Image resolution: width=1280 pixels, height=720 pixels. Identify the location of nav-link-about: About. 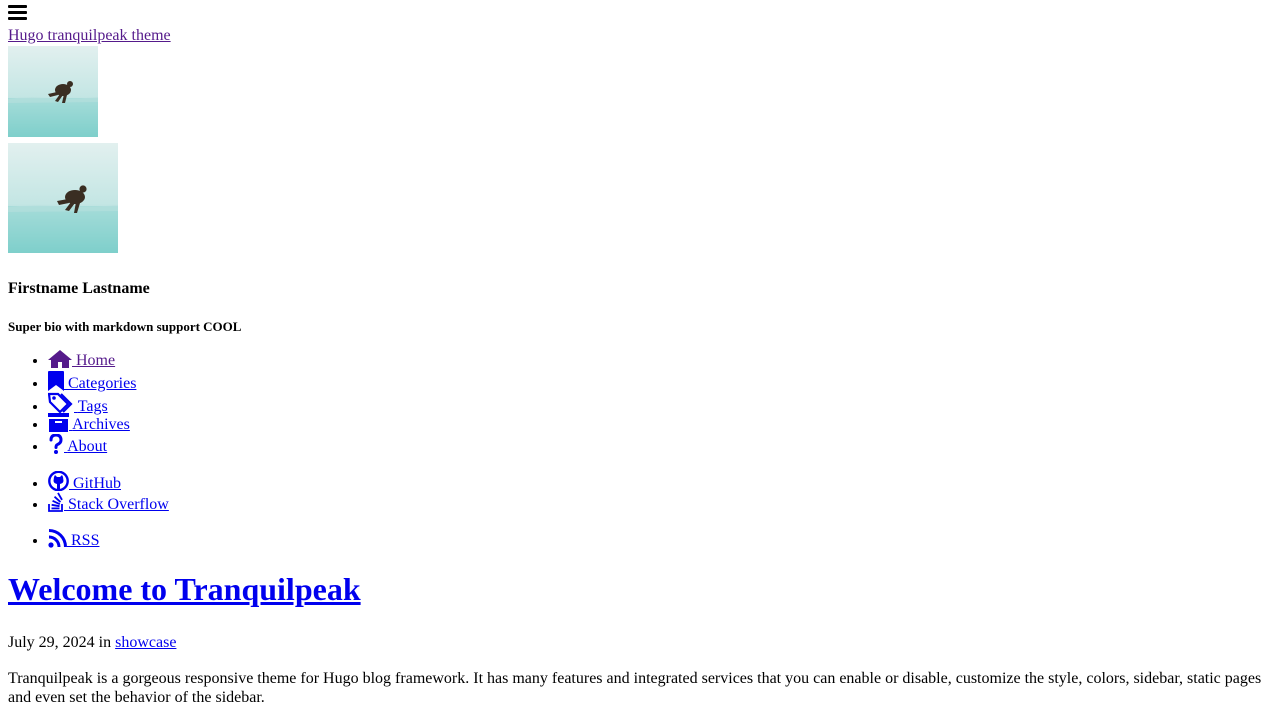
(78, 444).